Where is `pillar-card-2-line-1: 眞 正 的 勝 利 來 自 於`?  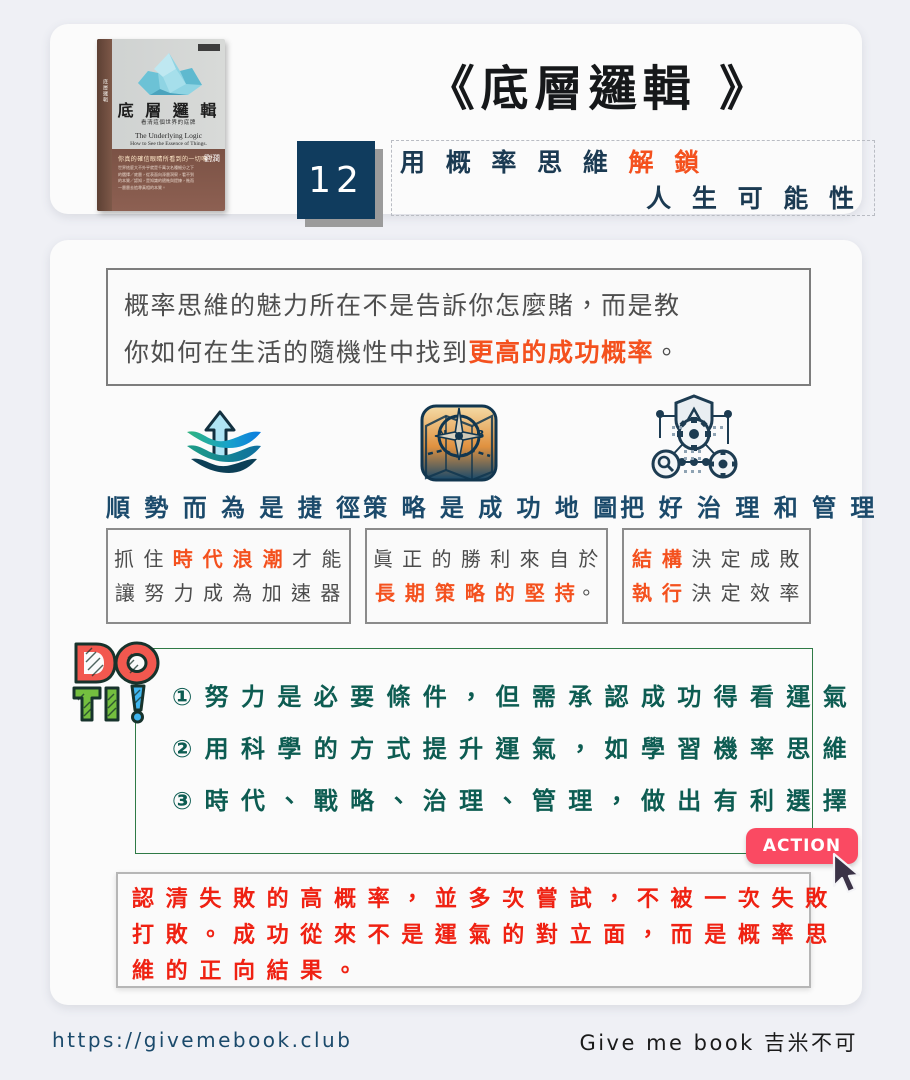
pillar-card-2-line-1: 眞 正 的 勝 利 來 自 於 is located at coordinates (486, 559).